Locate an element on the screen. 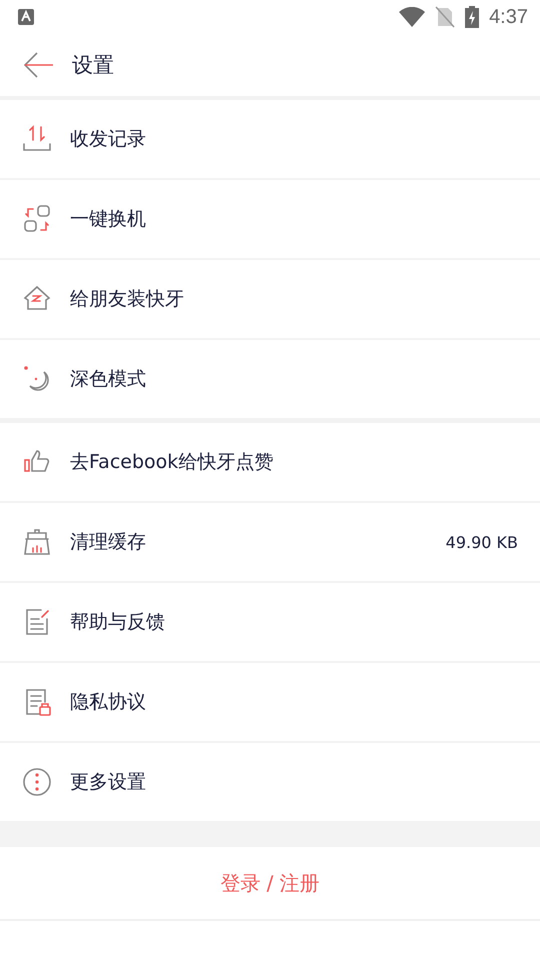 The image size is (540, 960). status-time: 4:37 is located at coordinates (508, 17).